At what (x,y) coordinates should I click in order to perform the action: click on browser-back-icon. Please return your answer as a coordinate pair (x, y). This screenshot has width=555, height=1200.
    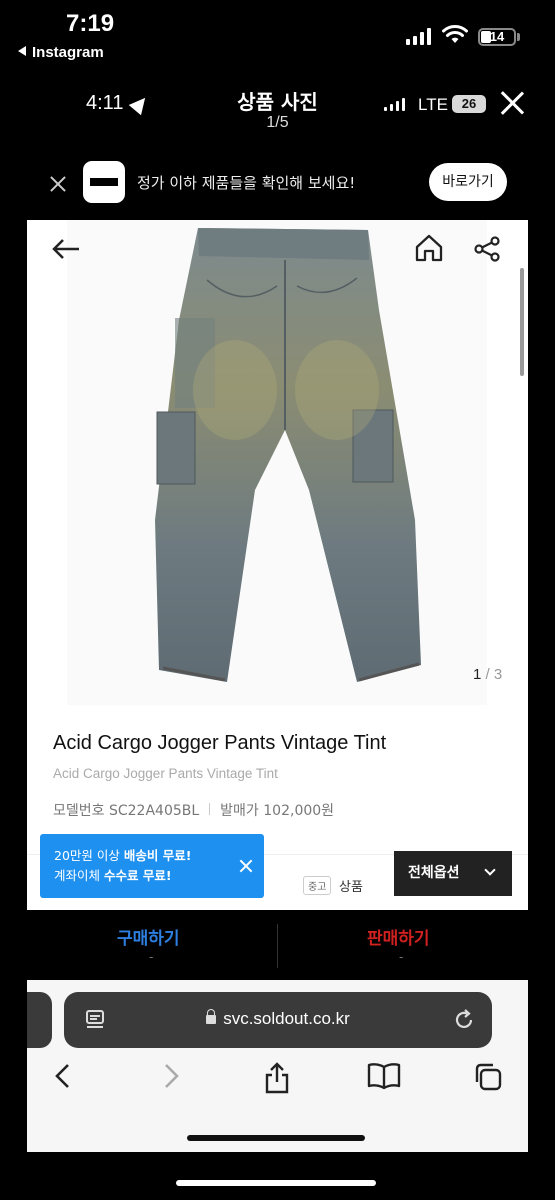
    Looking at the image, I should click on (63, 1076).